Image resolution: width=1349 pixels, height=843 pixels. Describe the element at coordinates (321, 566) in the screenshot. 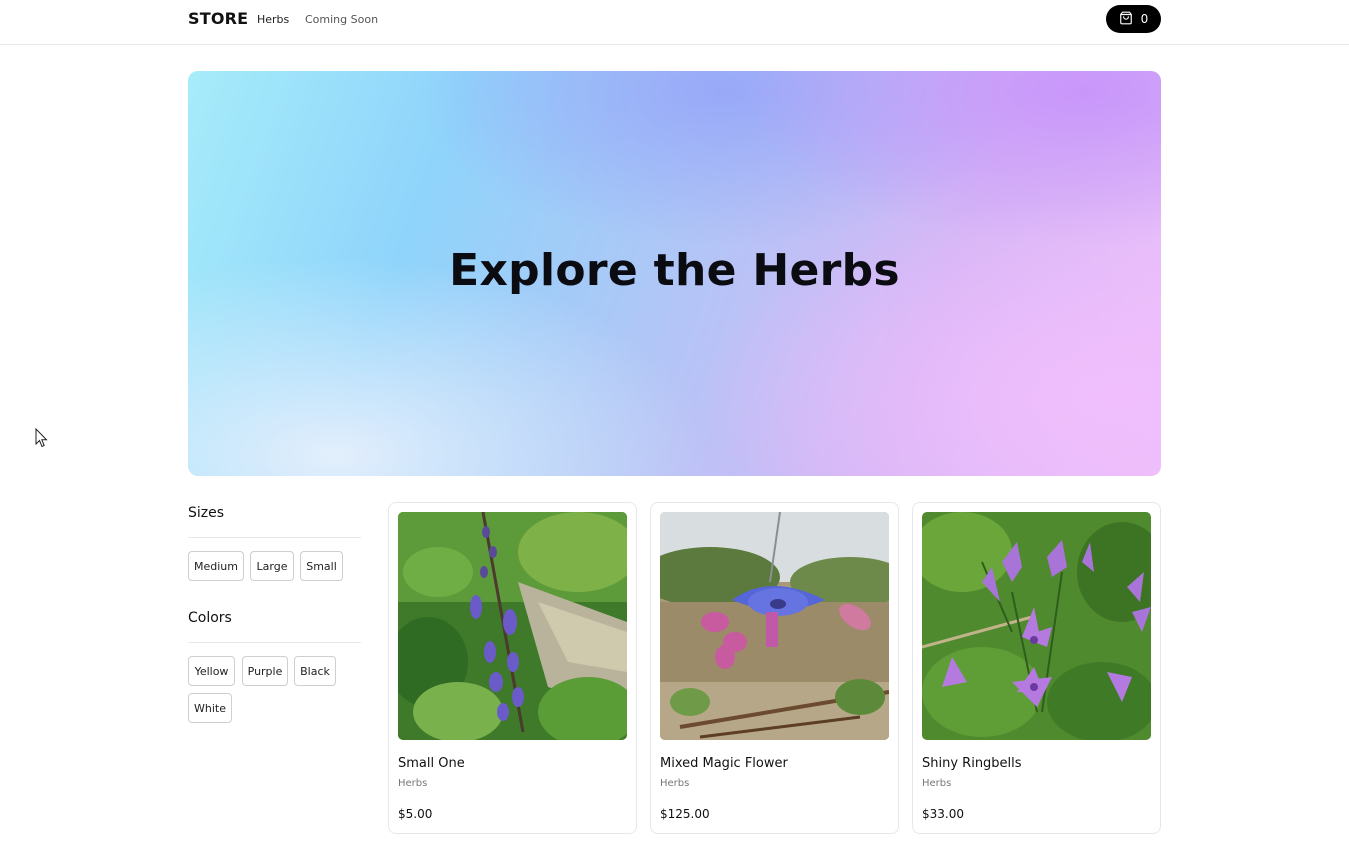

I see `size-chip-small: Small` at that location.